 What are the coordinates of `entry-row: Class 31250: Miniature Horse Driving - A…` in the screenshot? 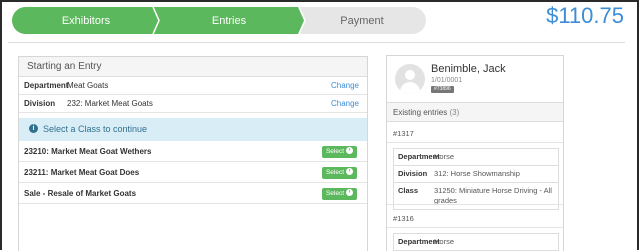 It's located at (476, 196).